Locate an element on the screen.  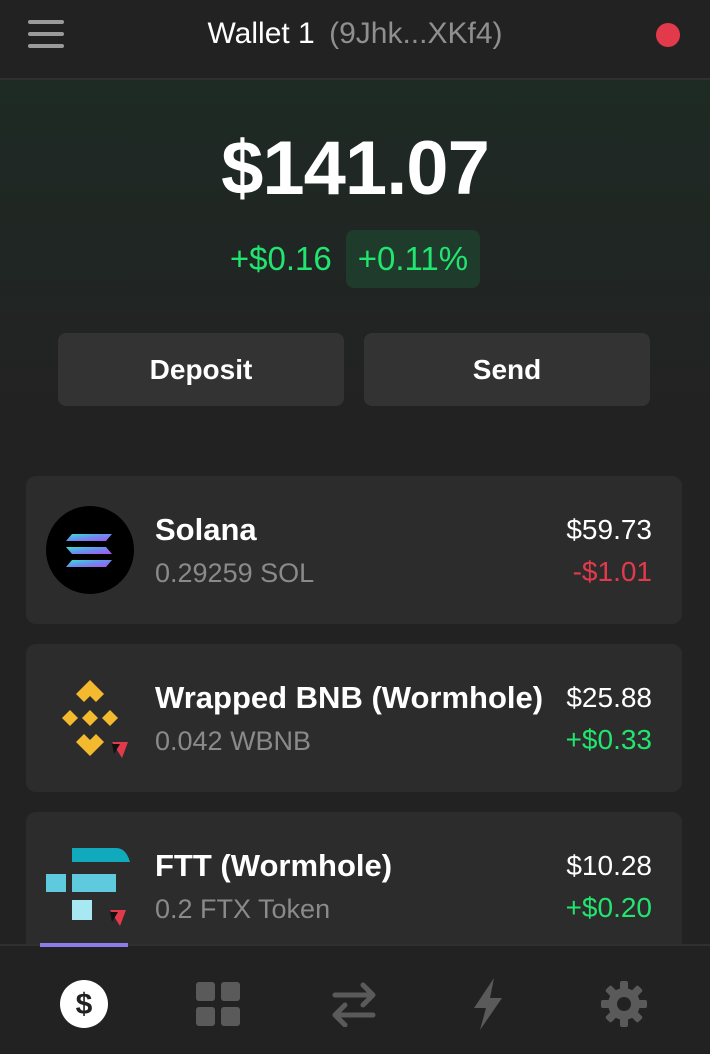
header: Wallet 1 (9Jhk...XKf4) is located at coordinates (355, 40).